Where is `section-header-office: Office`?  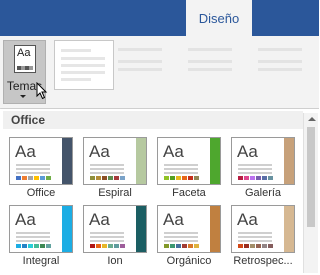
section-header-office: Office is located at coordinates (153, 120).